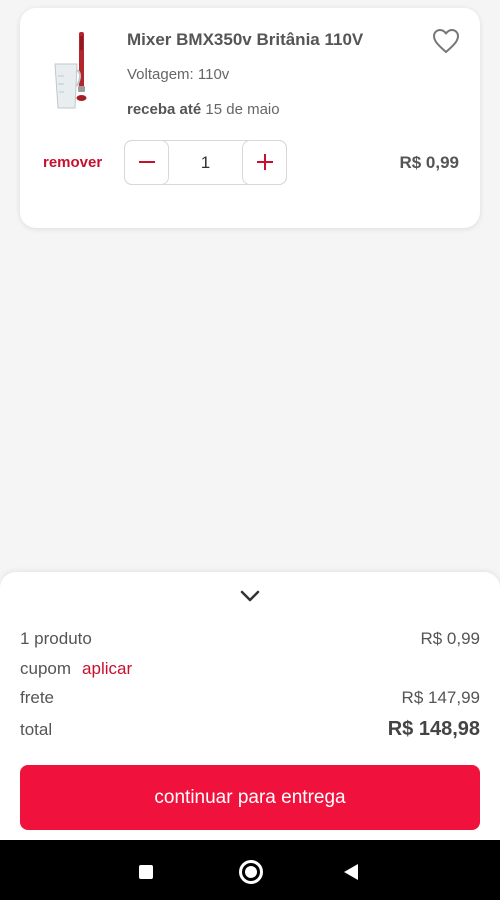 The width and height of the screenshot is (500, 900). What do you see at coordinates (36, 729) in the screenshot?
I see `total-label: total` at bounding box center [36, 729].